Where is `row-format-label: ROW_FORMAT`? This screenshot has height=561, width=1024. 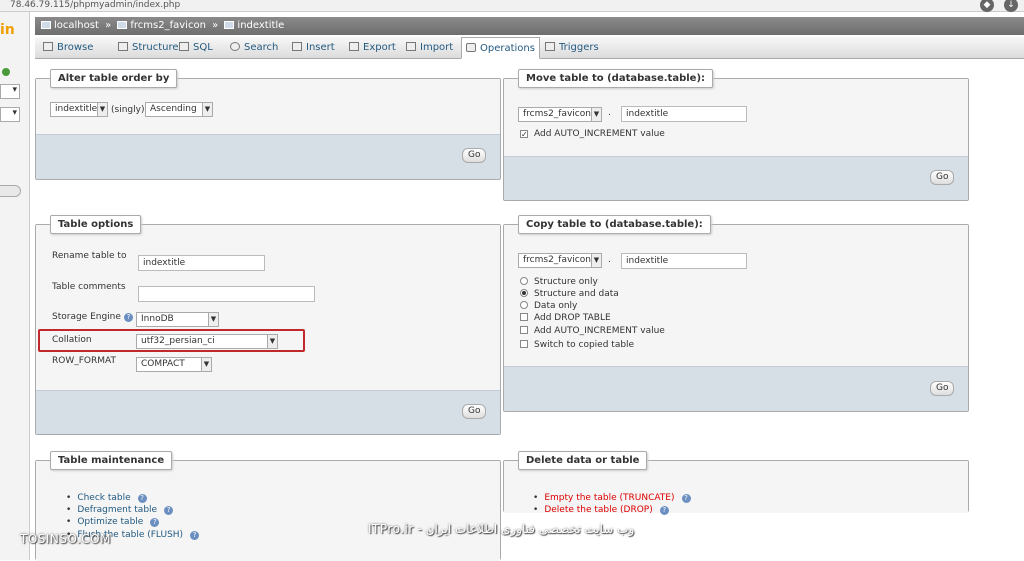
row-format-label: ROW_FORMAT is located at coordinates (84, 361).